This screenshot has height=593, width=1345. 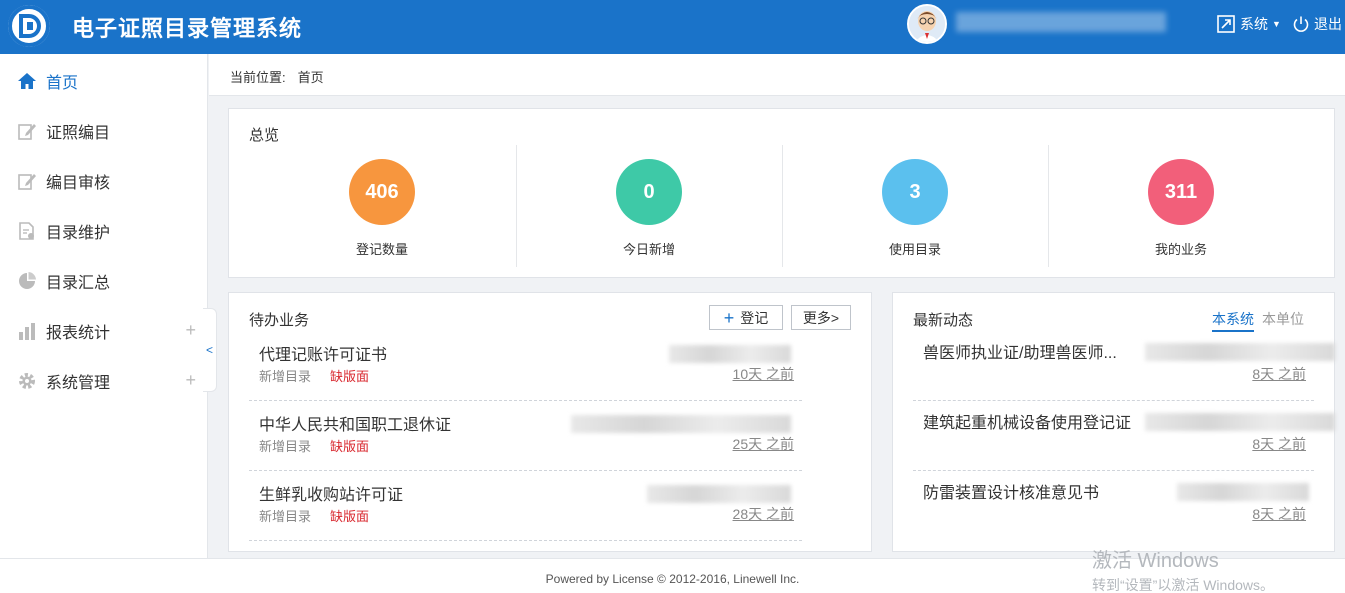 What do you see at coordinates (1301, 24) in the screenshot?
I see `power-icon` at bounding box center [1301, 24].